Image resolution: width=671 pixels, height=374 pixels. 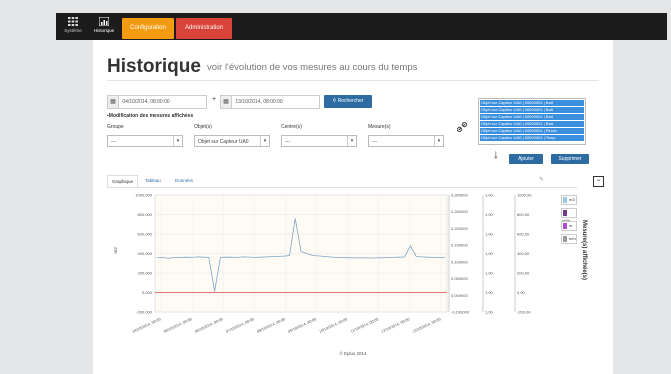 I want to click on edit-icon: ✎, so click(x=541, y=179).